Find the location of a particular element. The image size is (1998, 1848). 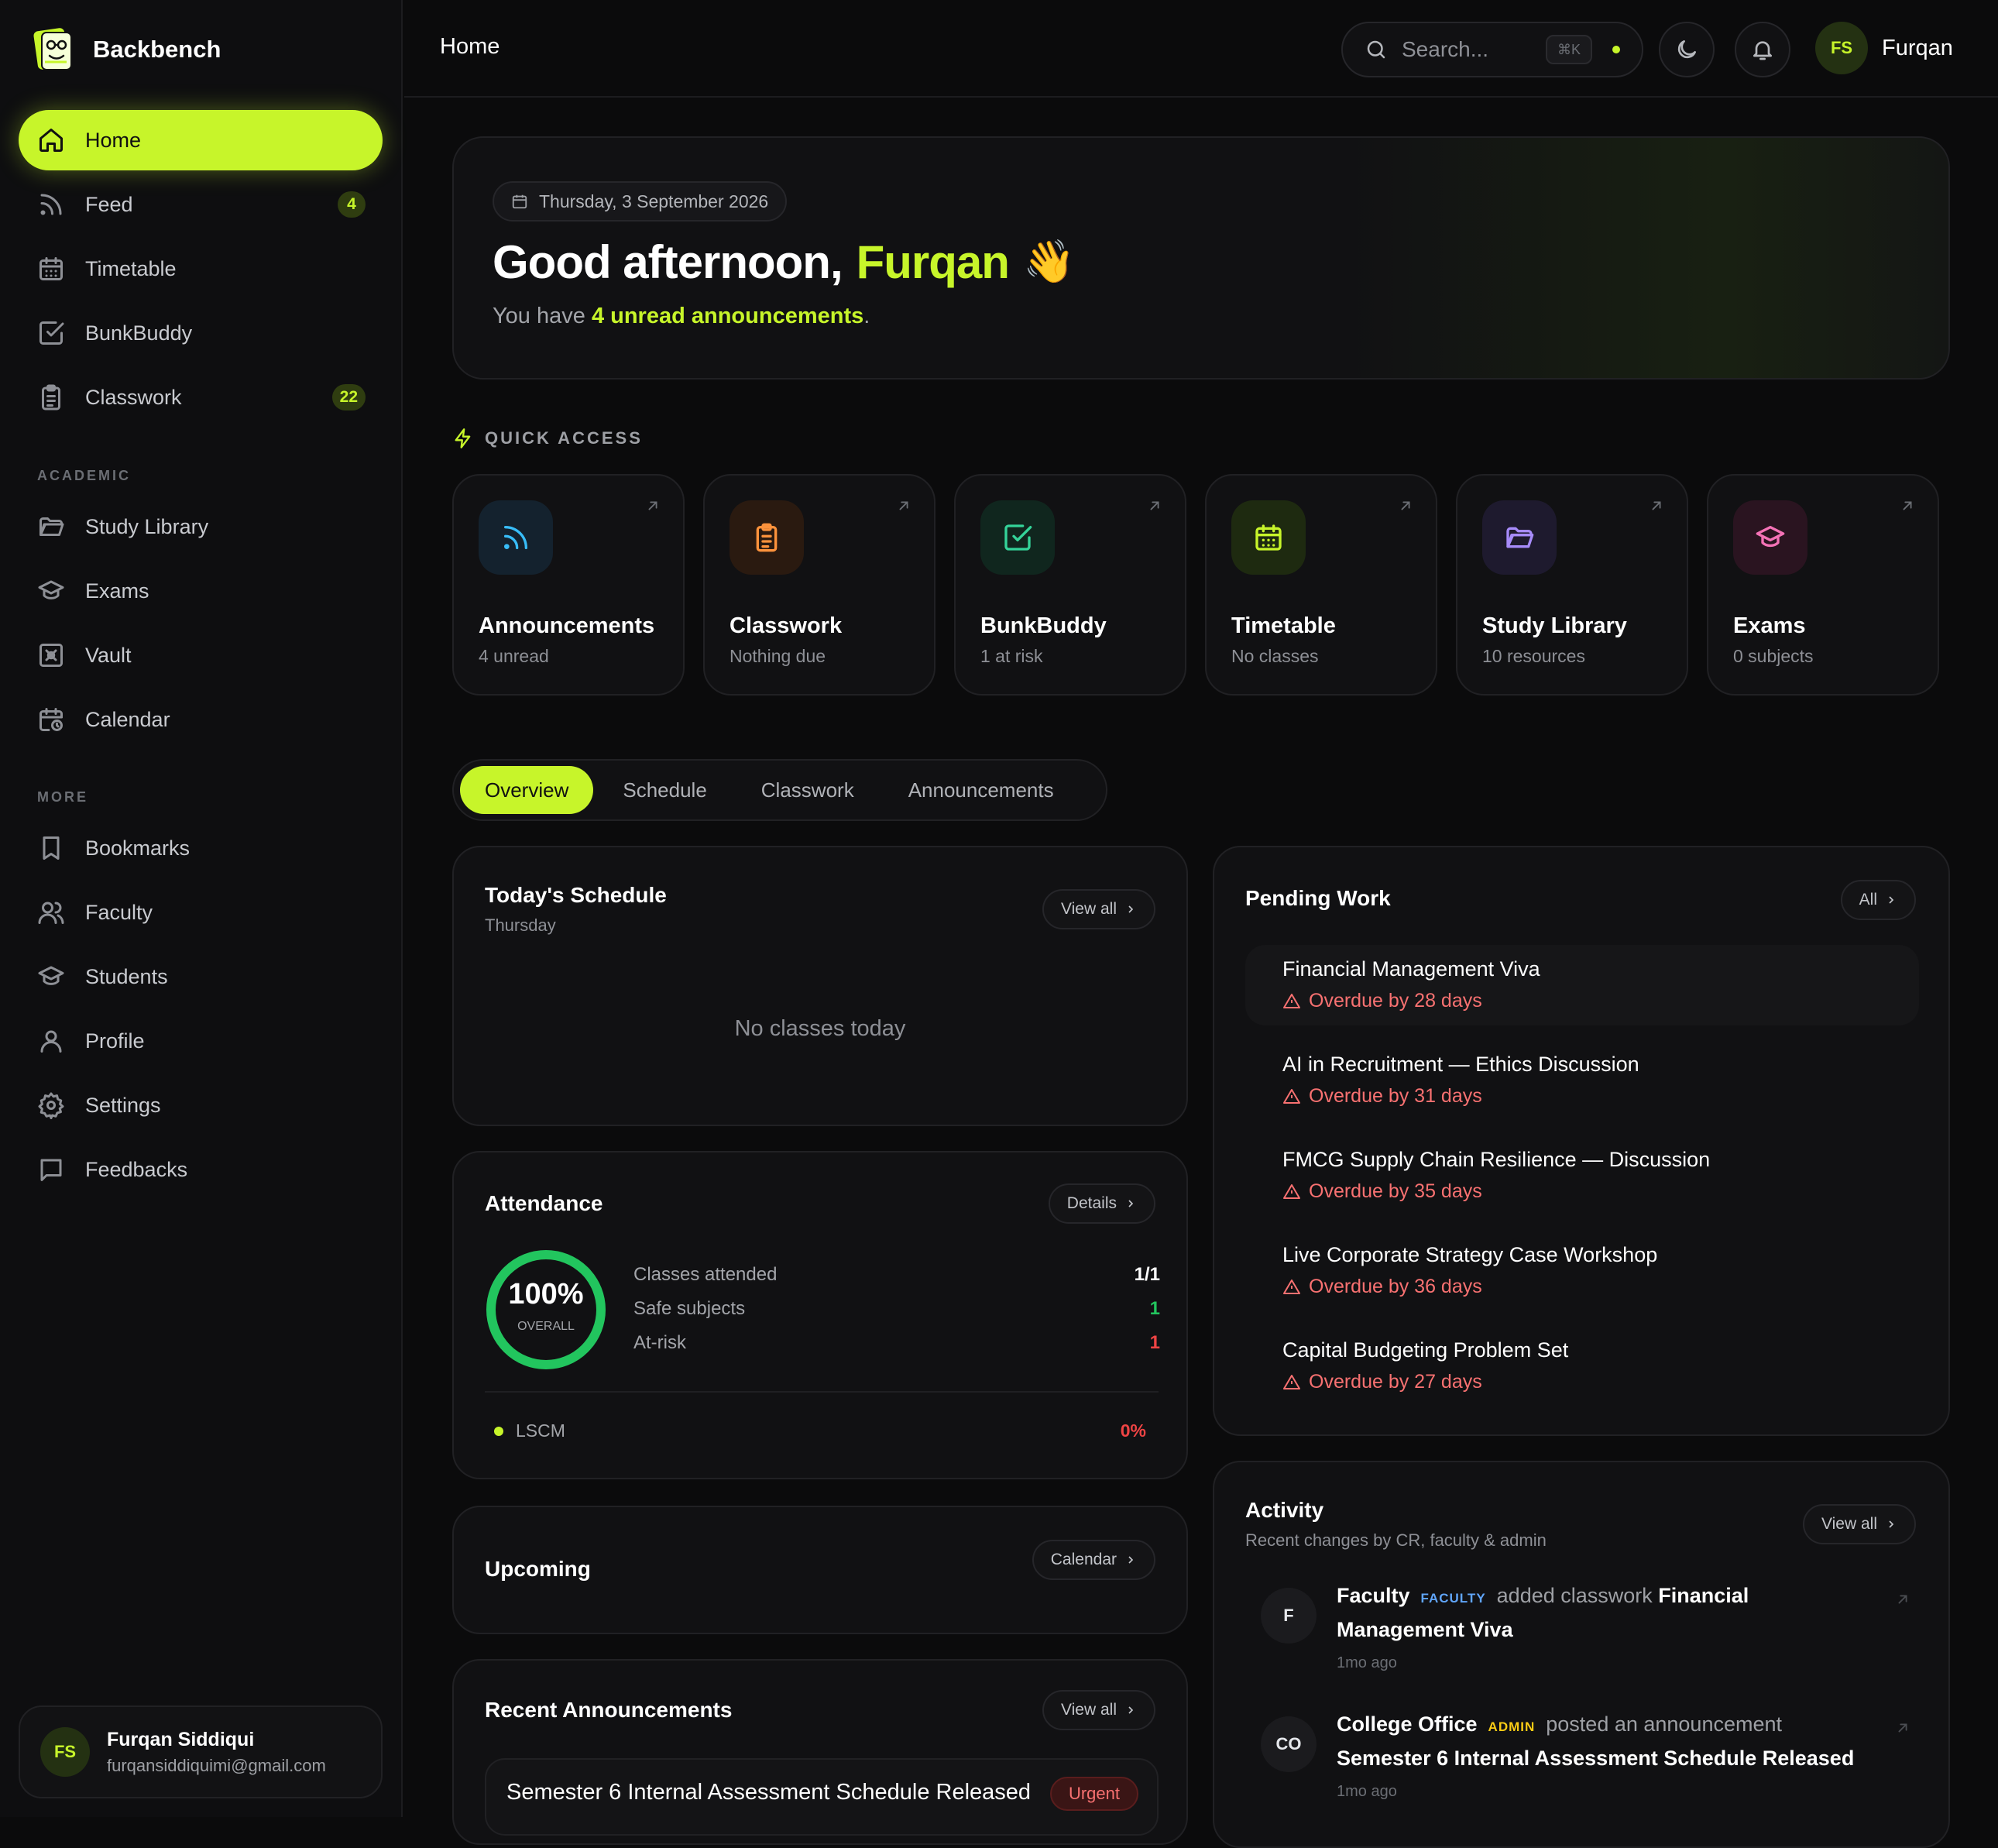

quick-access-card-bunkbuddy: BunkBuddy 1 at risk is located at coordinates (1070, 585).